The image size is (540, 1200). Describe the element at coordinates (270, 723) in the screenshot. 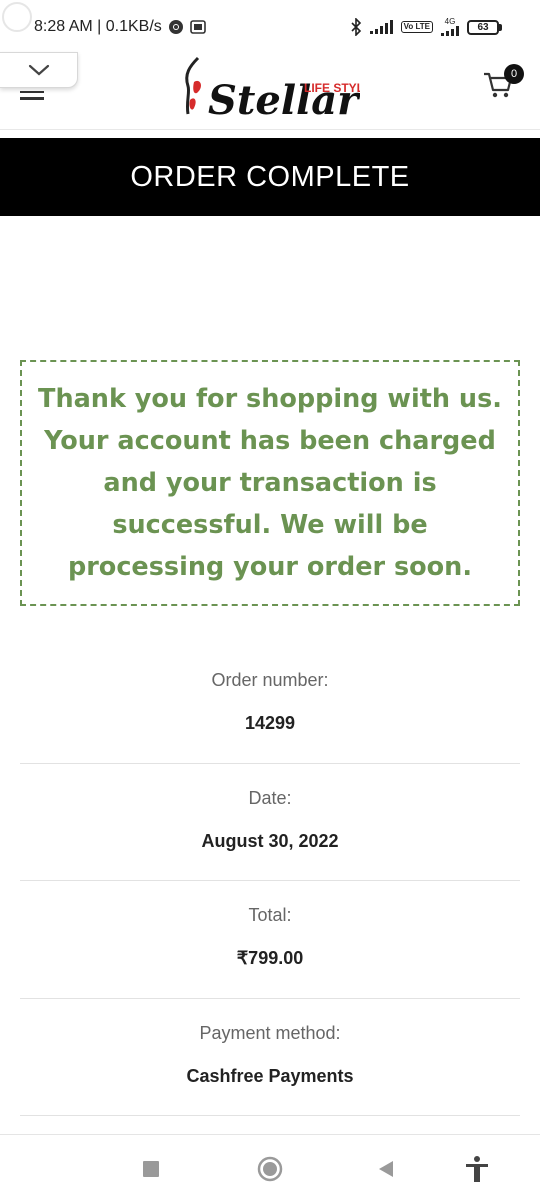

I see `order-number-value: 14299` at that location.